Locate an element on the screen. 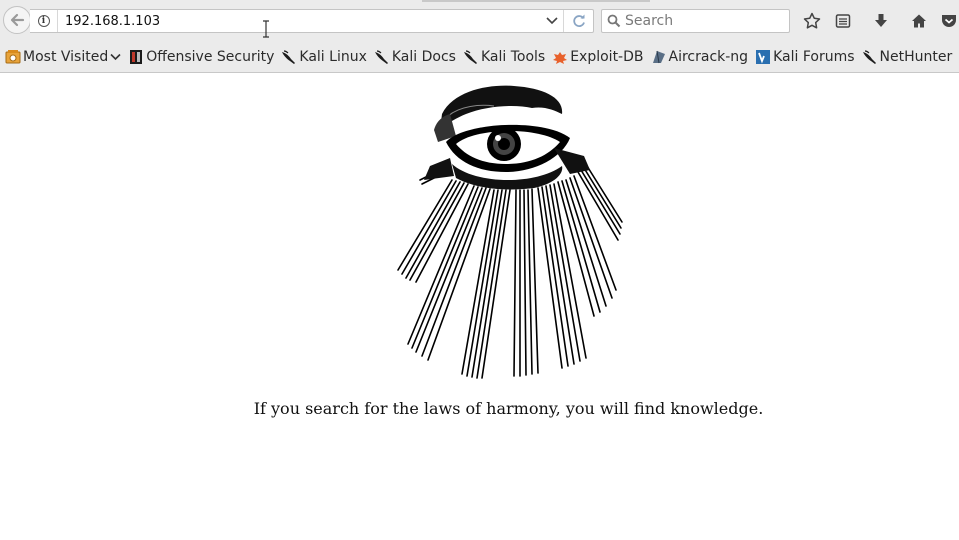 Image resolution: width=959 pixels, height=540 pixels. pocket-icon is located at coordinates (949, 21).